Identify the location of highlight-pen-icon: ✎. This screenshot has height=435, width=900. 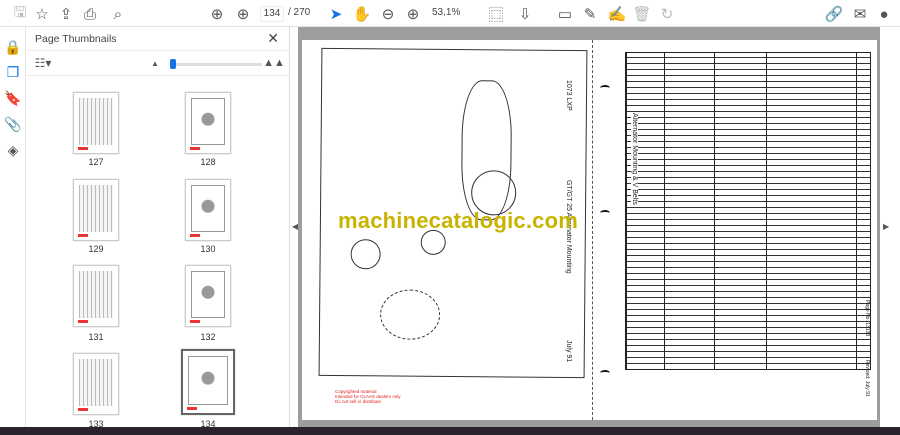
(590, 14).